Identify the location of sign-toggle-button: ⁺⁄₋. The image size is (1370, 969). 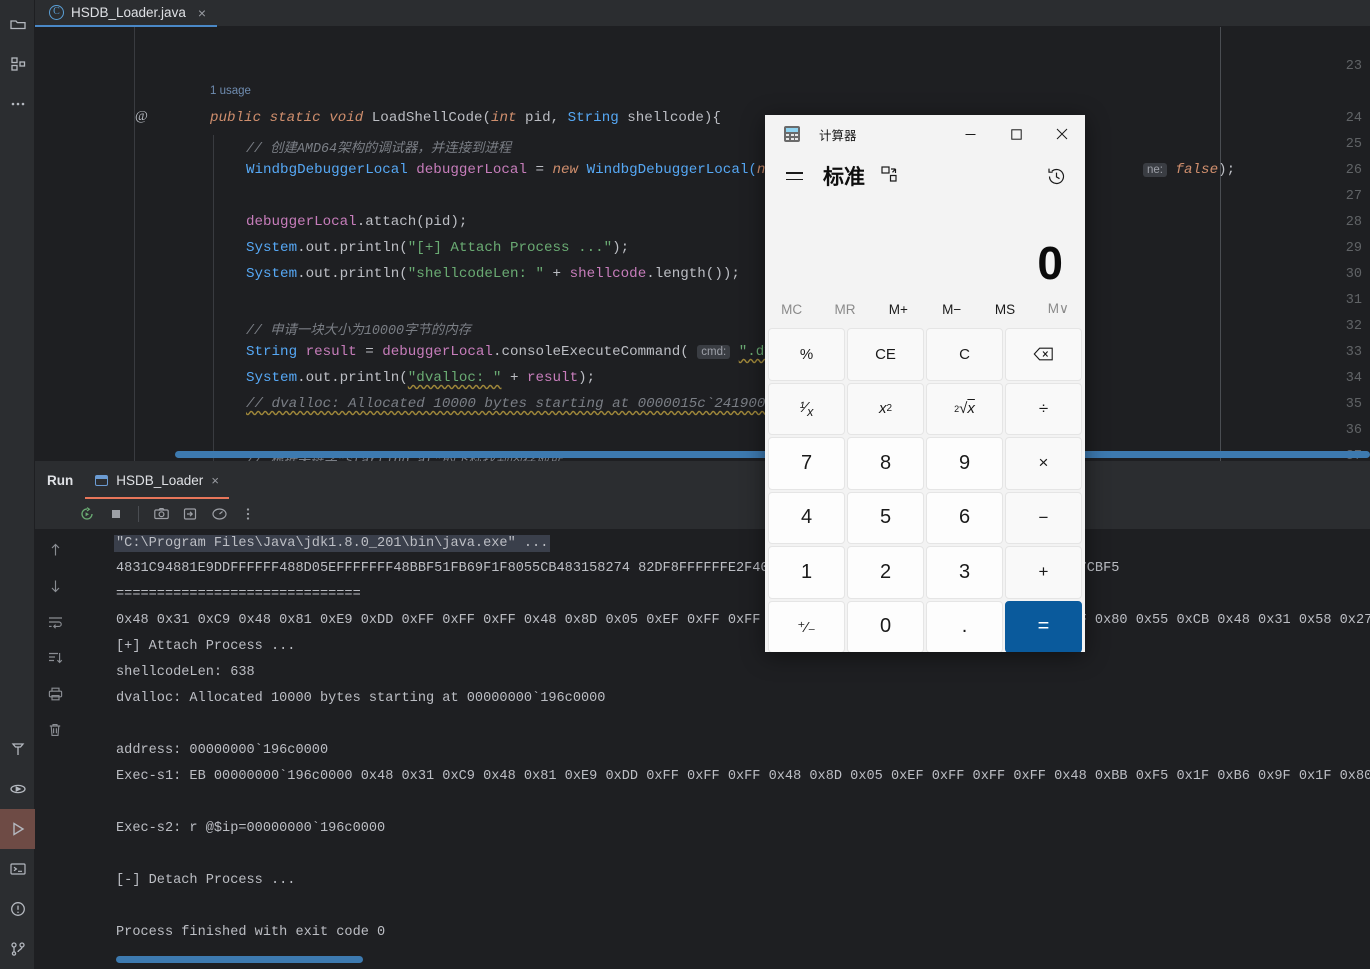
(806, 626).